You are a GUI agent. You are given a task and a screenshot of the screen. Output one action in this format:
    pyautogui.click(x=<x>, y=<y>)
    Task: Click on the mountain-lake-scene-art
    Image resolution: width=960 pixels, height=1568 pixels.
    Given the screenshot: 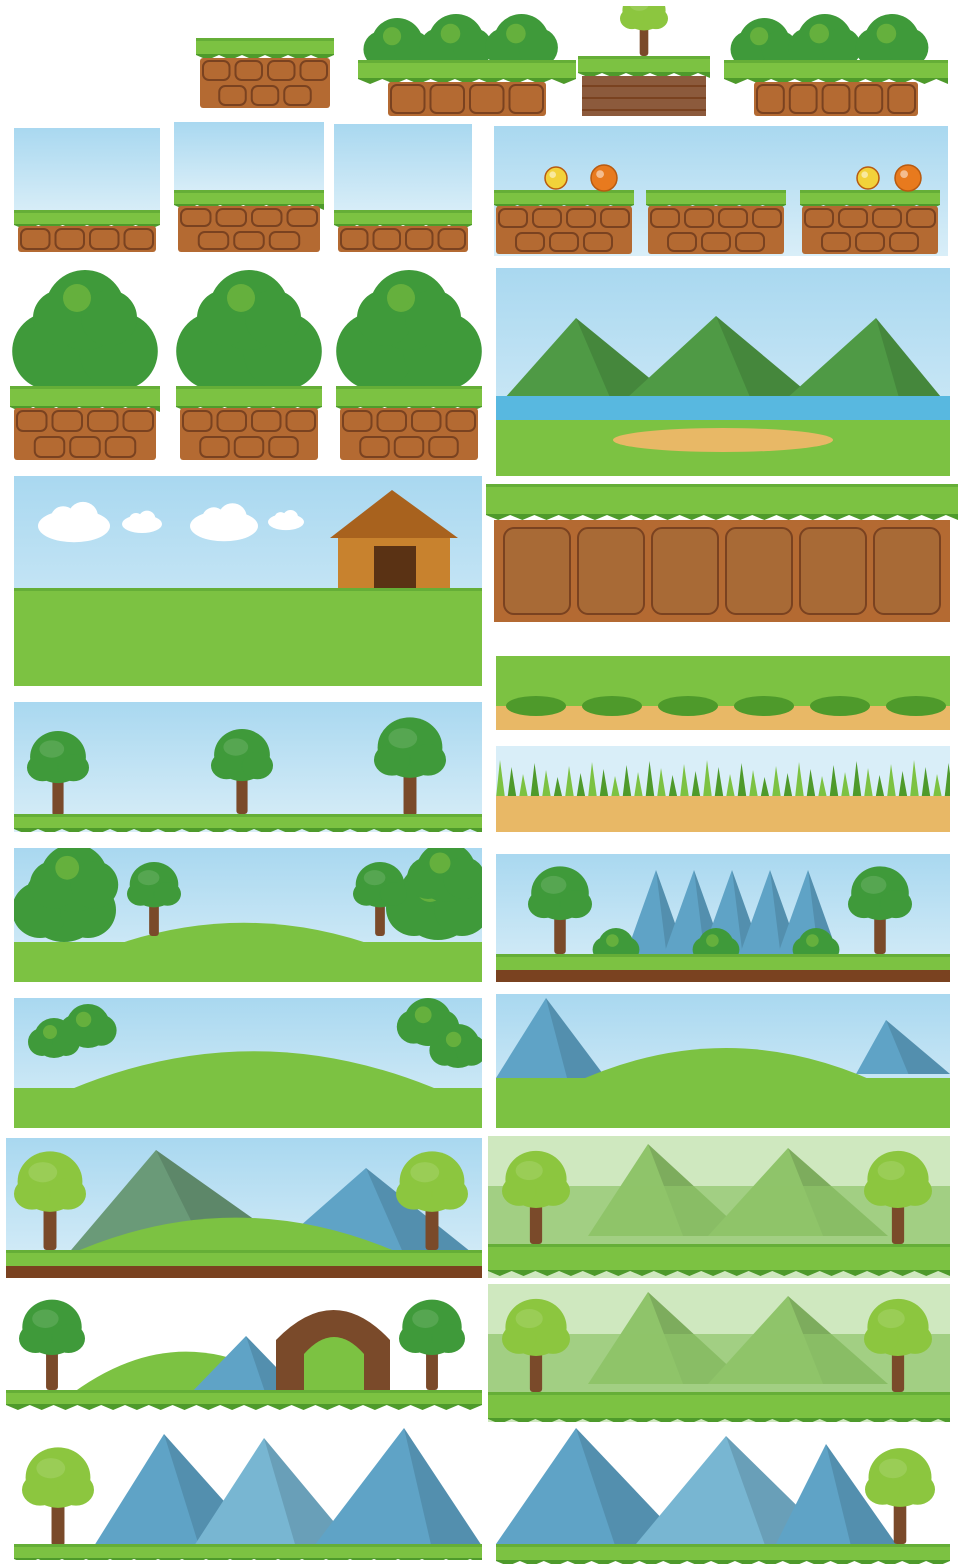 What is the action you would take?
    pyautogui.click(x=723, y=372)
    